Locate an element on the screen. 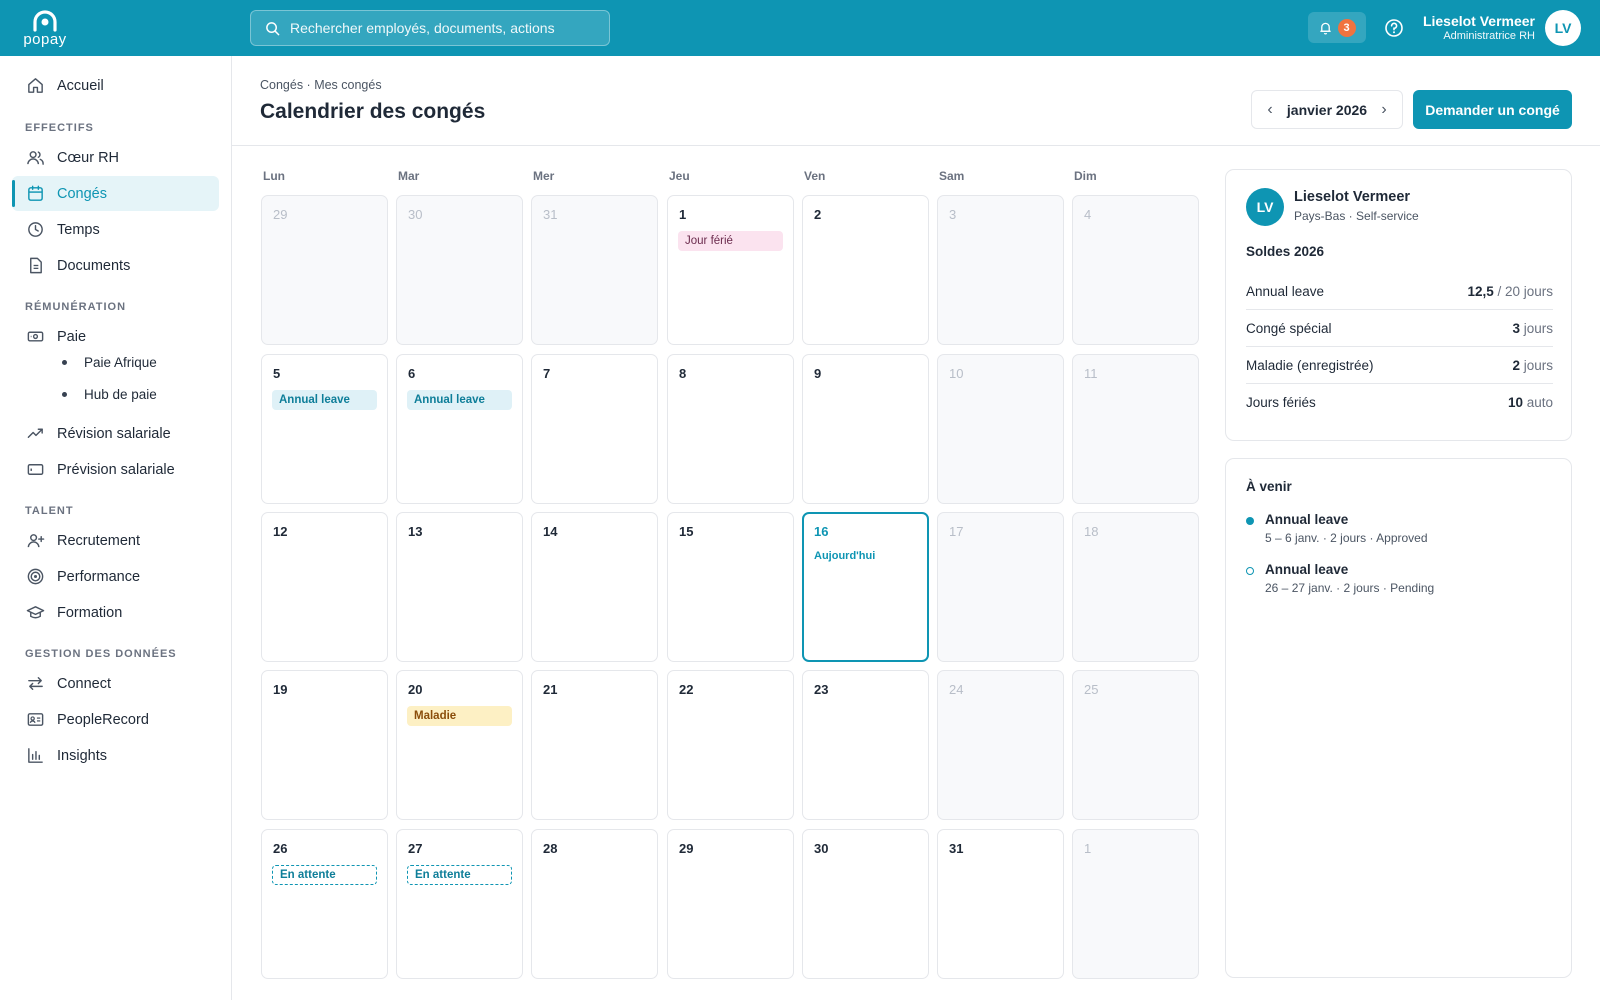 Image resolution: width=1600 pixels, height=1000 pixels. sidebar-item-prevision-salariale: Prévision salariale is located at coordinates (115, 469).